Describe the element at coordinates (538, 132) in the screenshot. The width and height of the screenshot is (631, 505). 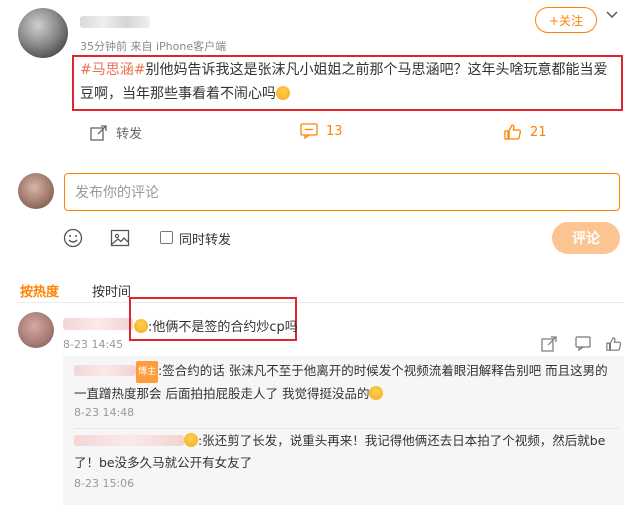
I see `like-count: 21` at that location.